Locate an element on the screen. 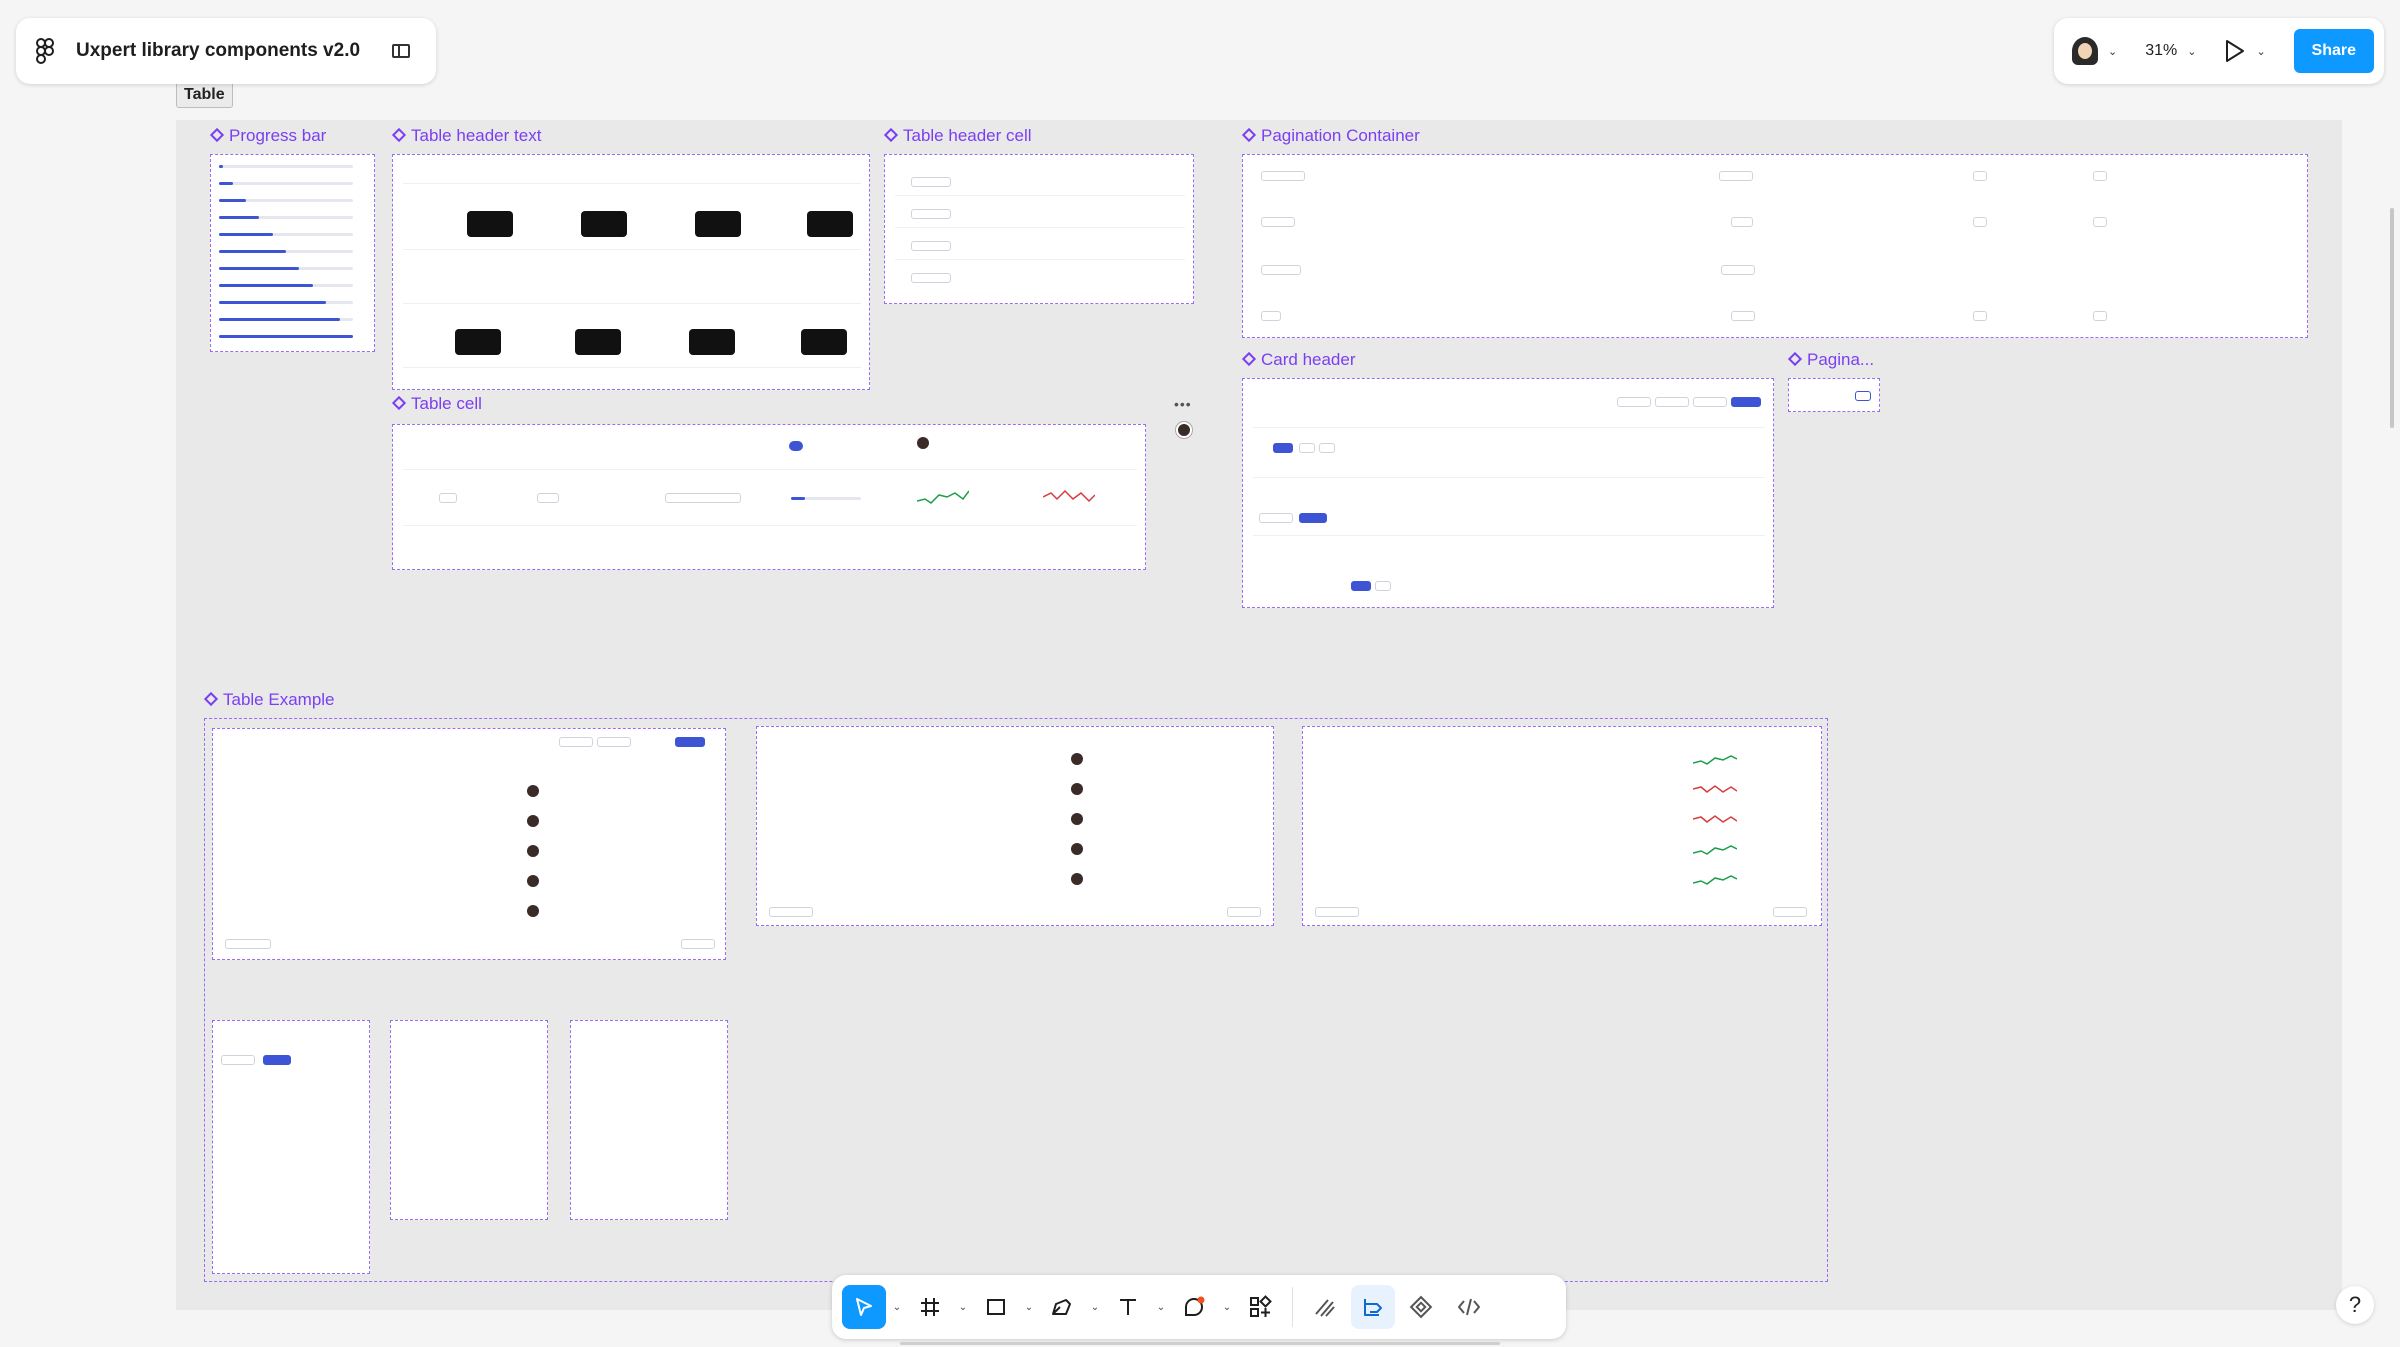 Image resolution: width=2400 pixels, height=1347 pixels. user-avatar is located at coordinates (2085, 51).